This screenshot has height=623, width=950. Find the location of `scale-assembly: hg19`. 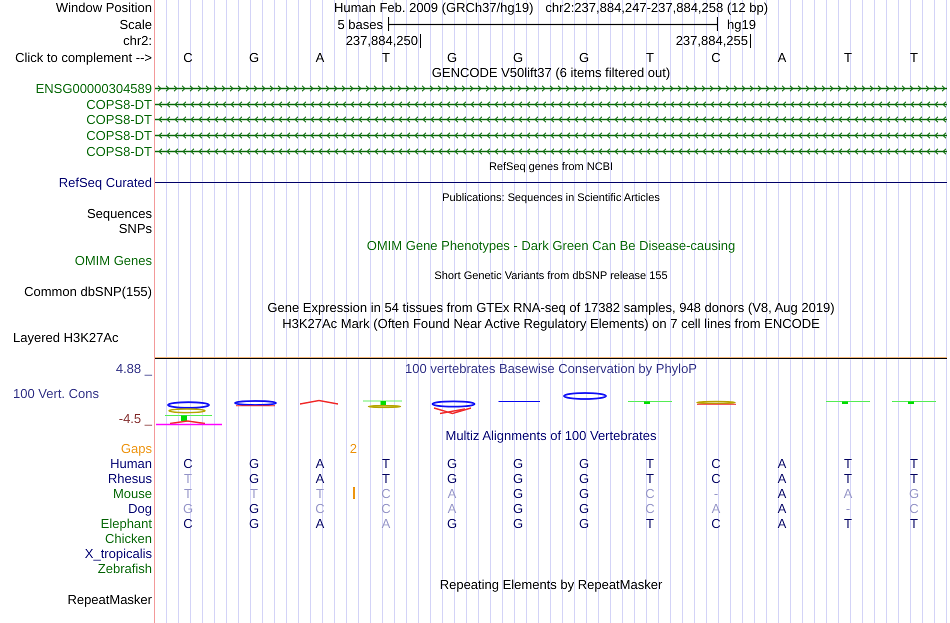

scale-assembly: hg19 is located at coordinates (741, 24).